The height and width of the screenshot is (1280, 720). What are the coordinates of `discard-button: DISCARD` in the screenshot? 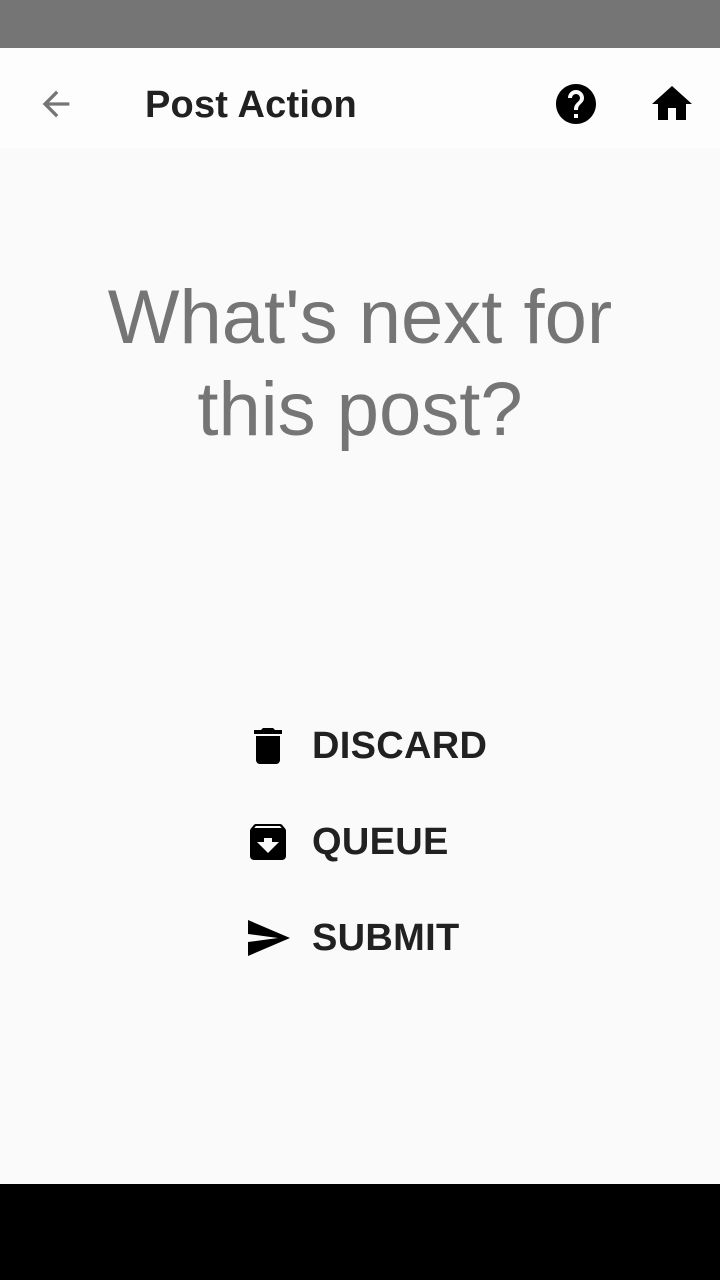 It's located at (390, 746).